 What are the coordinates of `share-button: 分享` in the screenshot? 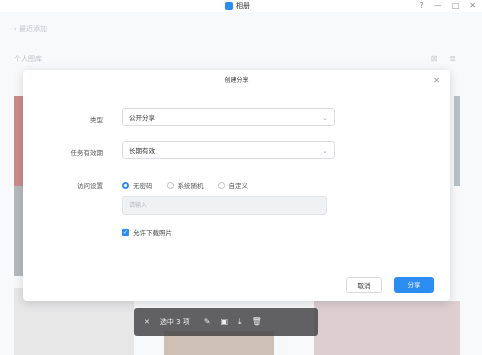 It's located at (414, 285).